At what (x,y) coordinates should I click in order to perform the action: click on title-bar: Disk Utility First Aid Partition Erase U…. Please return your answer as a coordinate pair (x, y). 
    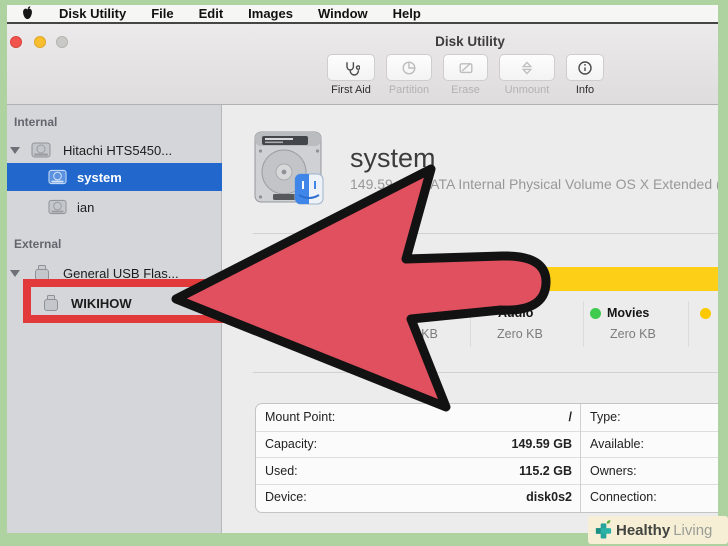
    Looking at the image, I should click on (362, 64).